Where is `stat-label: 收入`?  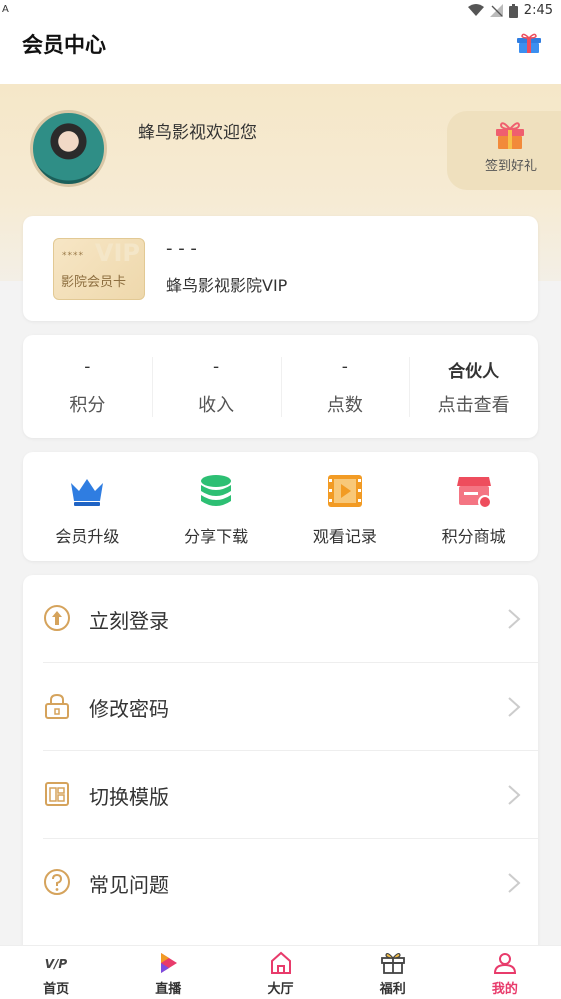
stat-label: 收入 is located at coordinates (216, 405).